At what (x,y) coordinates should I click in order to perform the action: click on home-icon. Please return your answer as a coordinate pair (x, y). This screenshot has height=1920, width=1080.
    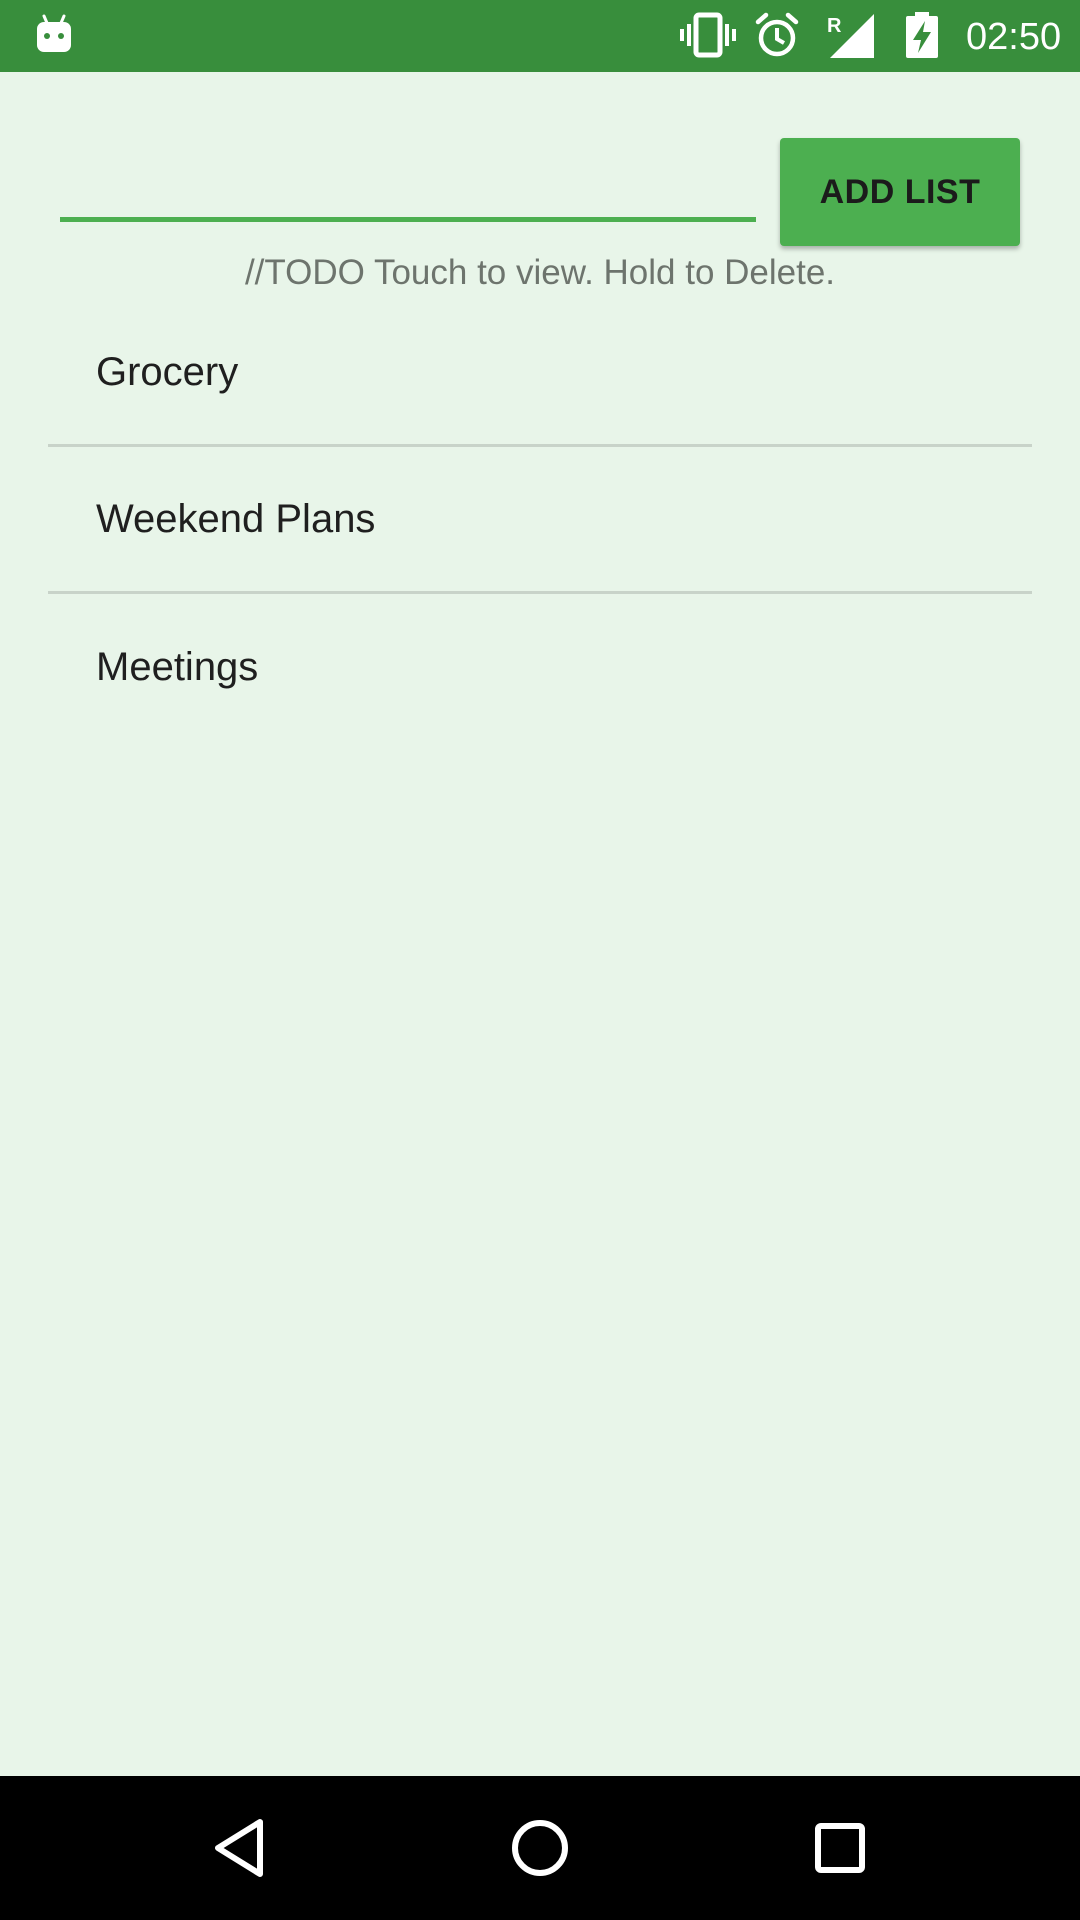
    Looking at the image, I should click on (540, 1848).